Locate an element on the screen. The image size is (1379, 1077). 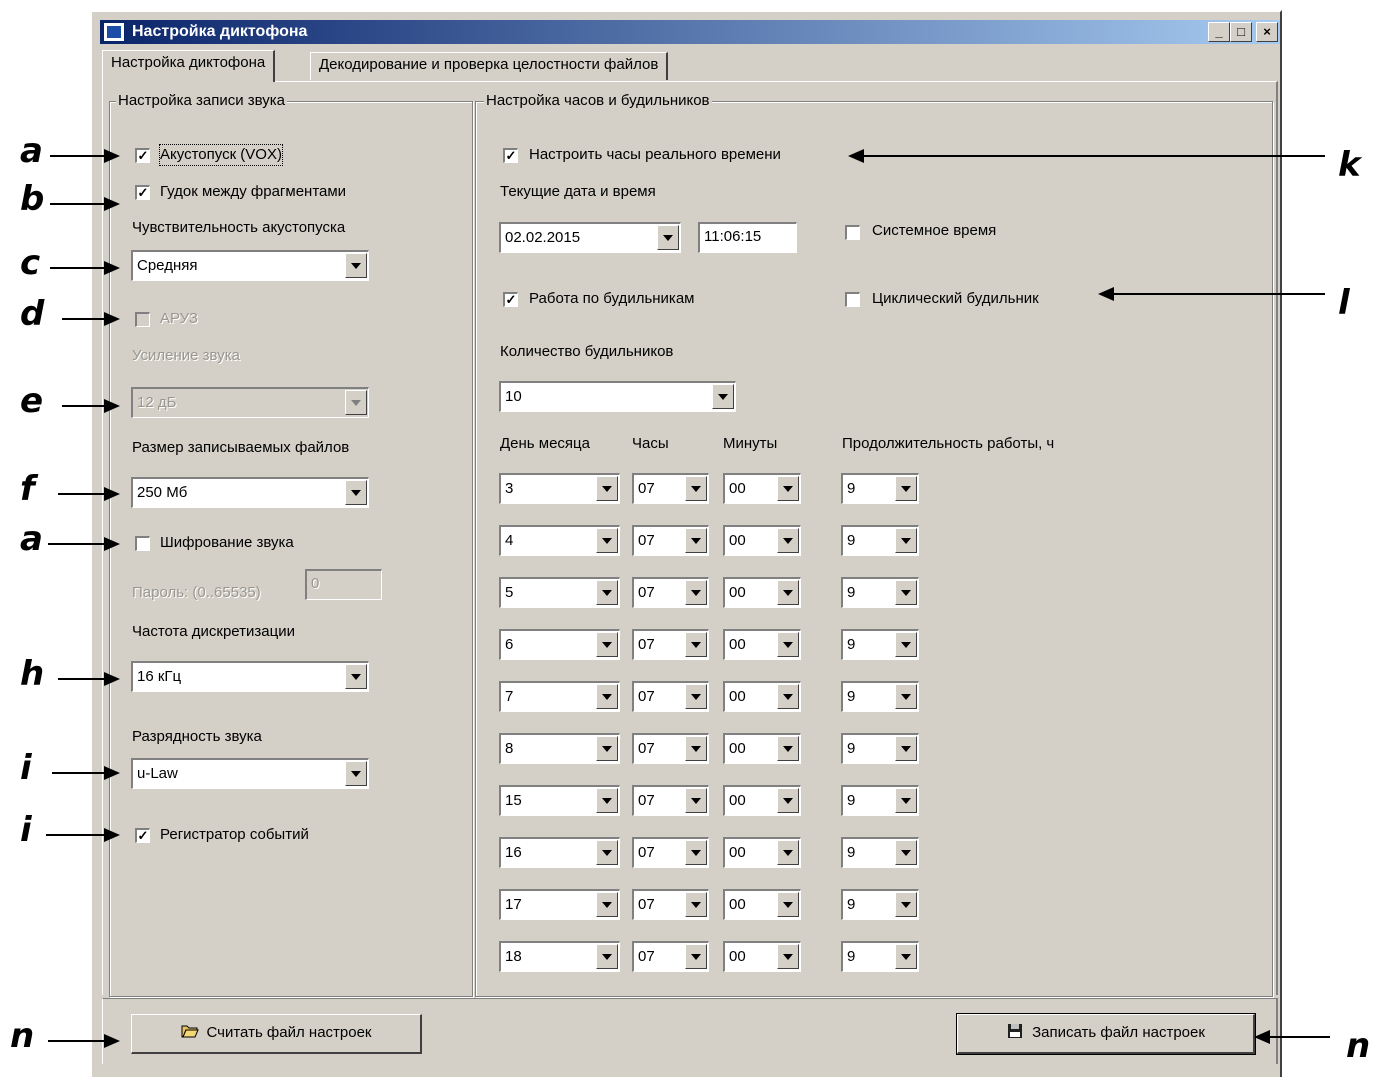
system-time-label: Системное время is located at coordinates (934, 231).